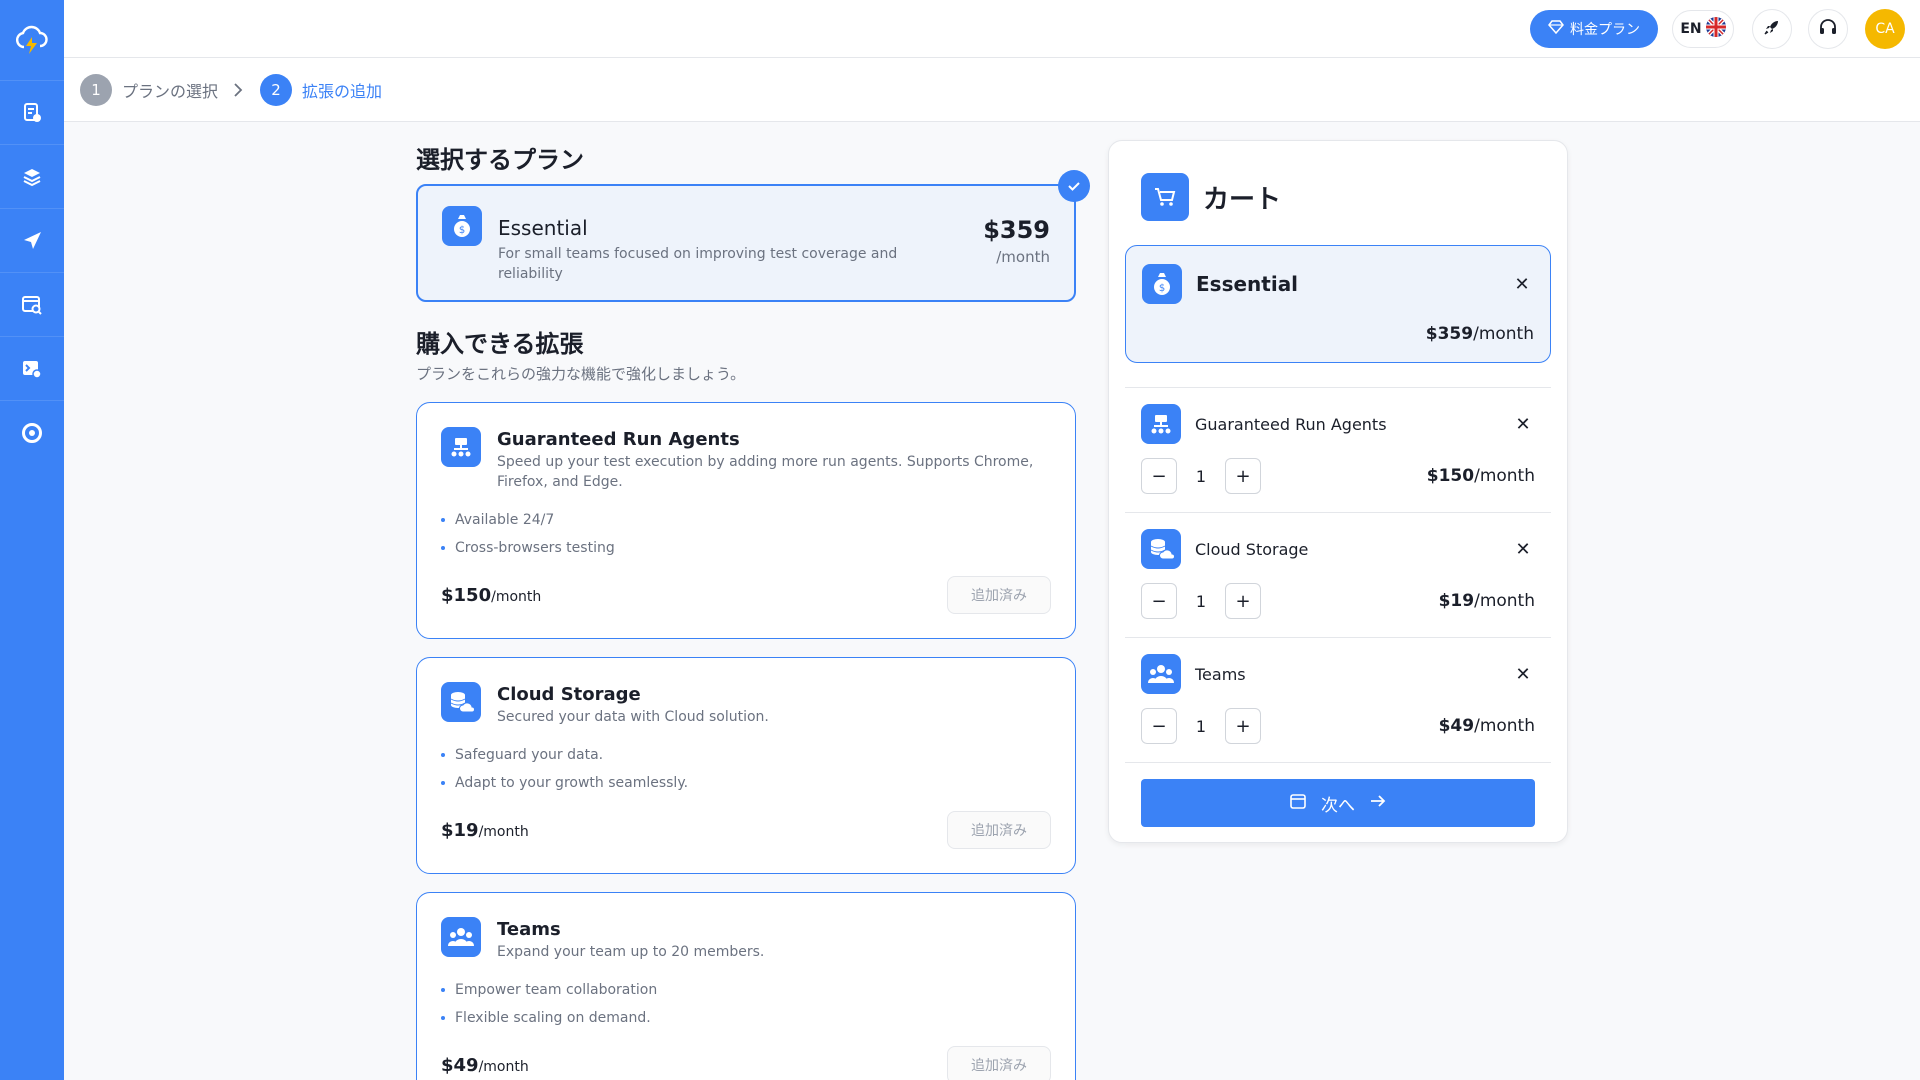  Describe the element at coordinates (631, 952) in the screenshot. I see `extension-description: Expand your team up to 20 members.` at that location.